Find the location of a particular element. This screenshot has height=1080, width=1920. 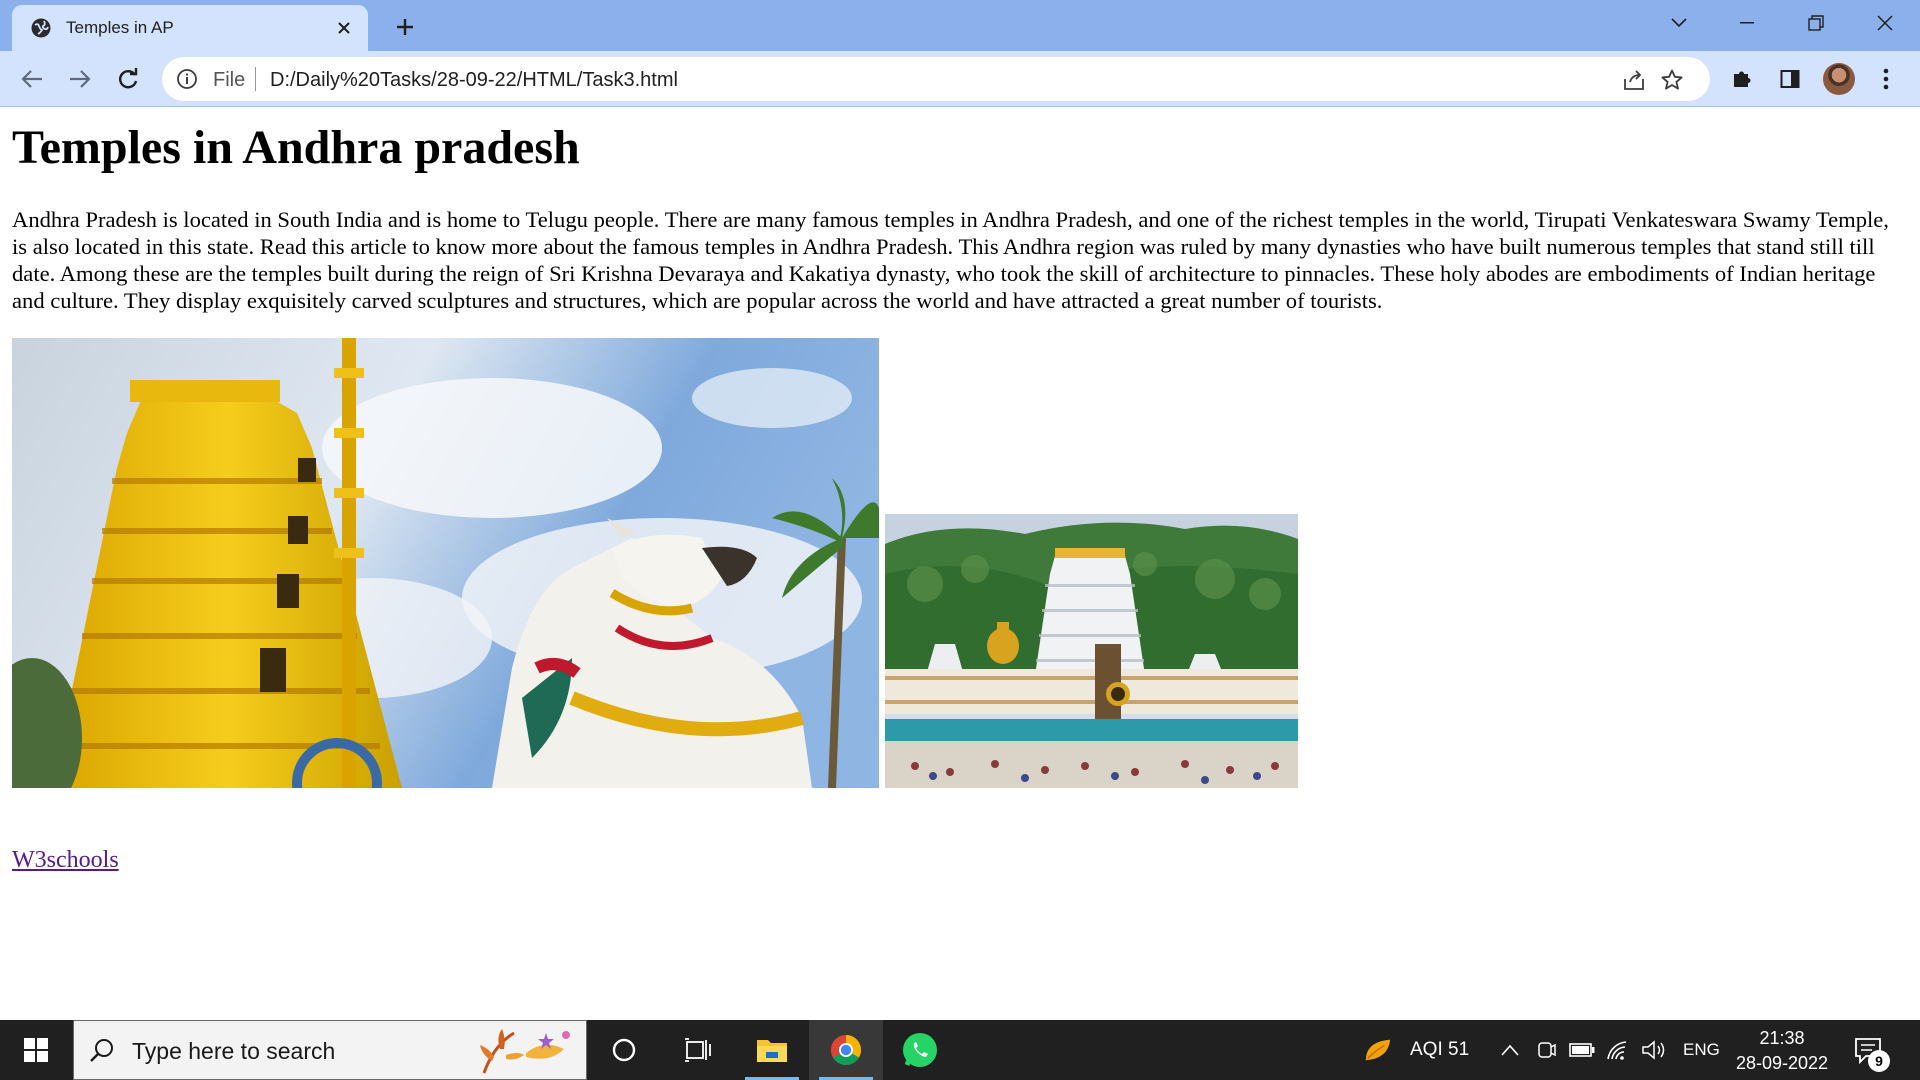

whatsapp-icon is located at coordinates (920, 1050).